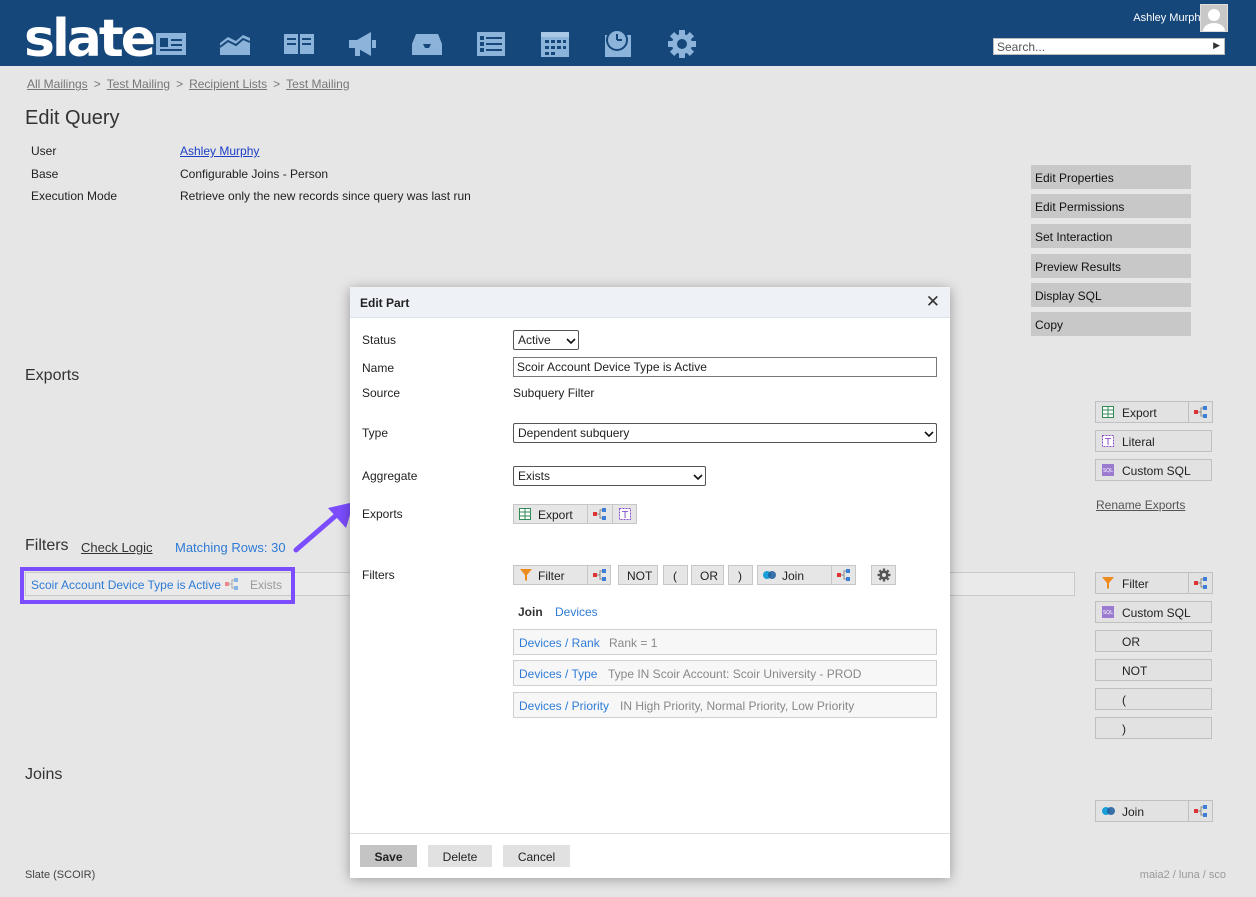  I want to click on export-button: Export, so click(1154, 412).